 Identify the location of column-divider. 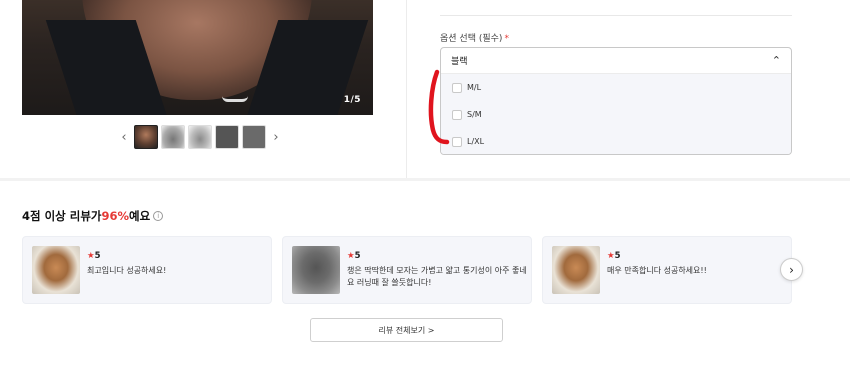
(406, 89).